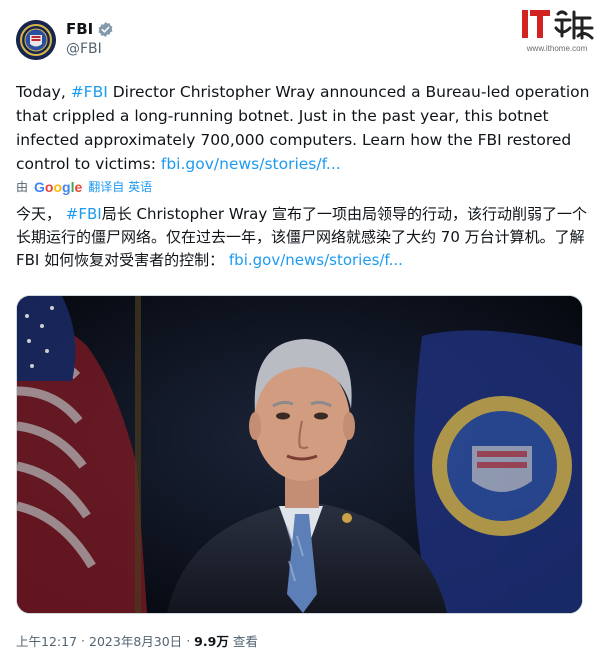  Describe the element at coordinates (89, 92) in the screenshot. I see `hashtag-link: #FBI` at that location.